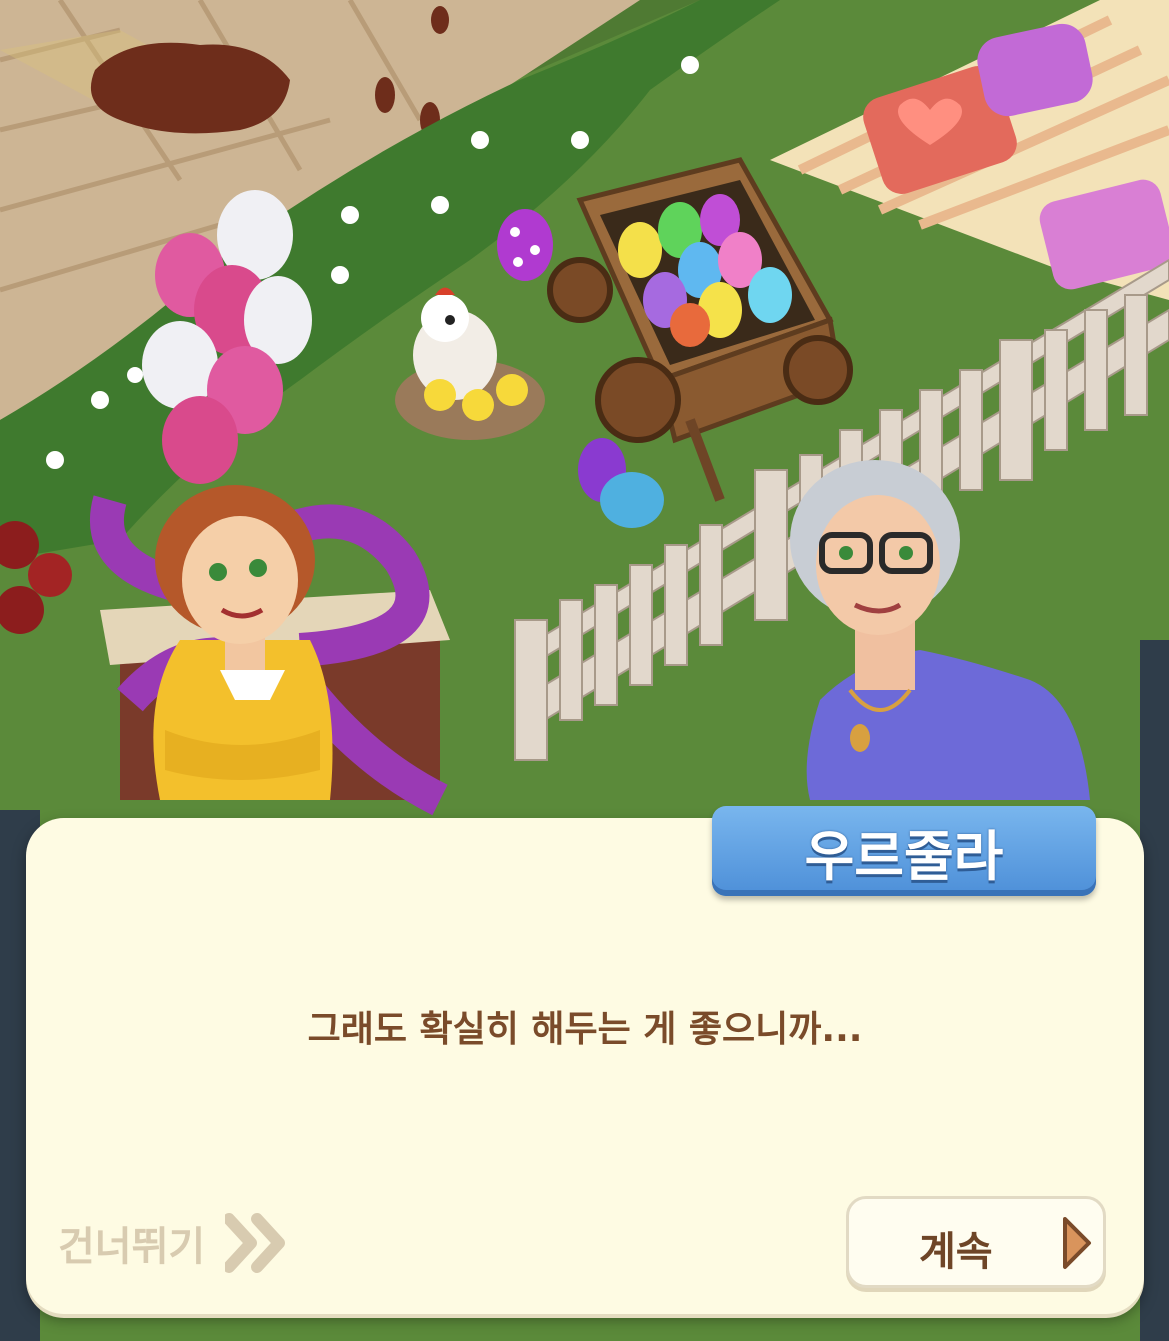 This screenshot has width=1169, height=1341. Describe the element at coordinates (956, 1252) in the screenshot. I see `continue-label: 계속` at that location.